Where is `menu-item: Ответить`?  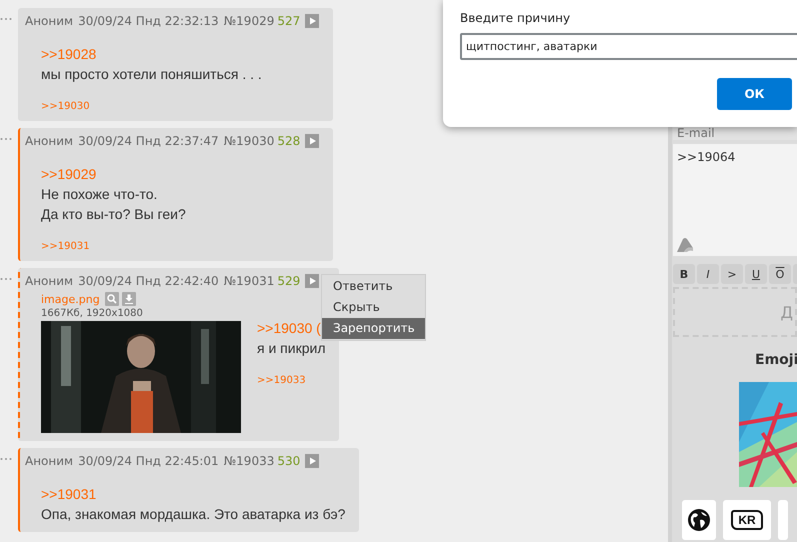
menu-item: Ответить is located at coordinates (373, 286).